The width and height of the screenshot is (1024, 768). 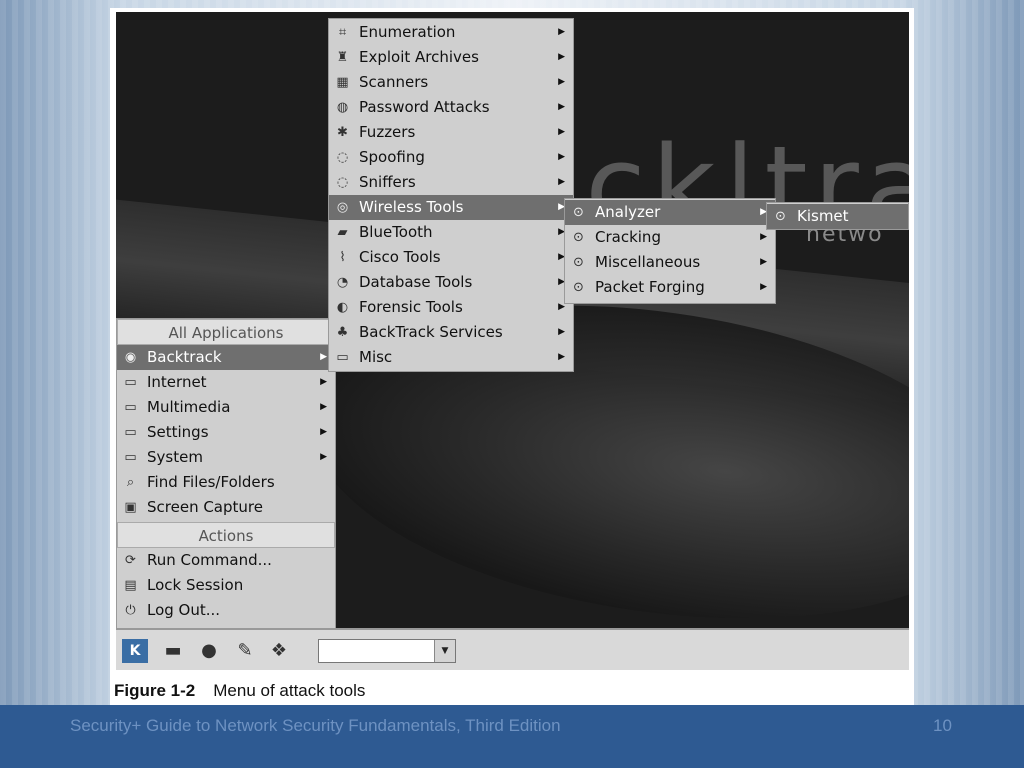 What do you see at coordinates (178, 432) in the screenshot?
I see `menu-item-label: Settings` at bounding box center [178, 432].